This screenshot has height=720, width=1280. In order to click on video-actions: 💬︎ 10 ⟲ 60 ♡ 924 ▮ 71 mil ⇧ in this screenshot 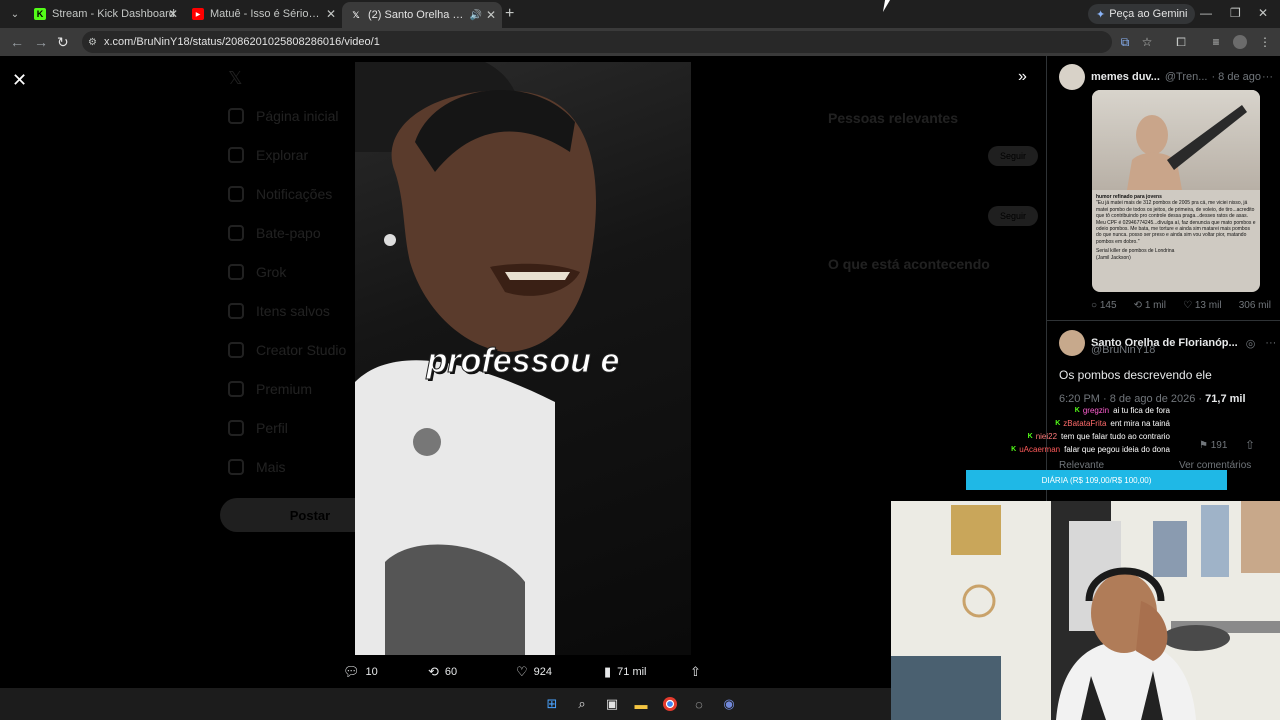, I will do `click(445, 671)`.